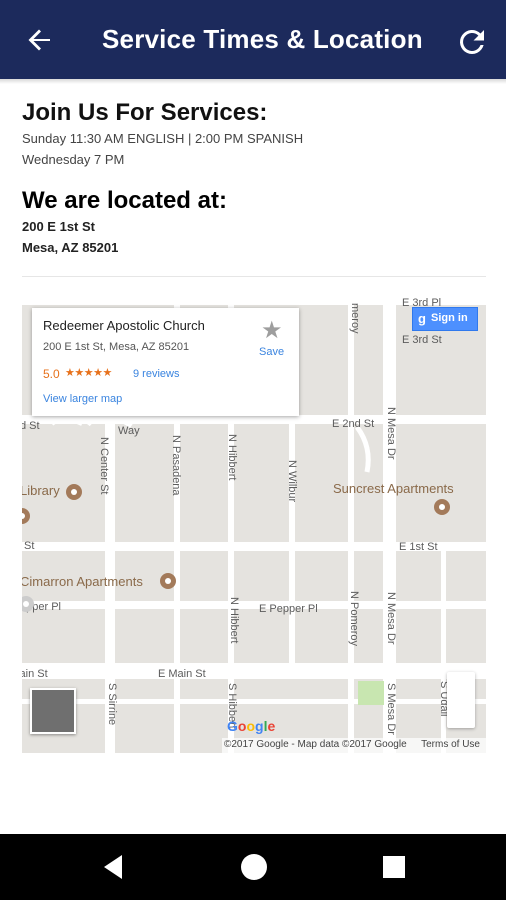 The image size is (506, 900). Describe the element at coordinates (29, 546) in the screenshot. I see `street-label: St` at that location.